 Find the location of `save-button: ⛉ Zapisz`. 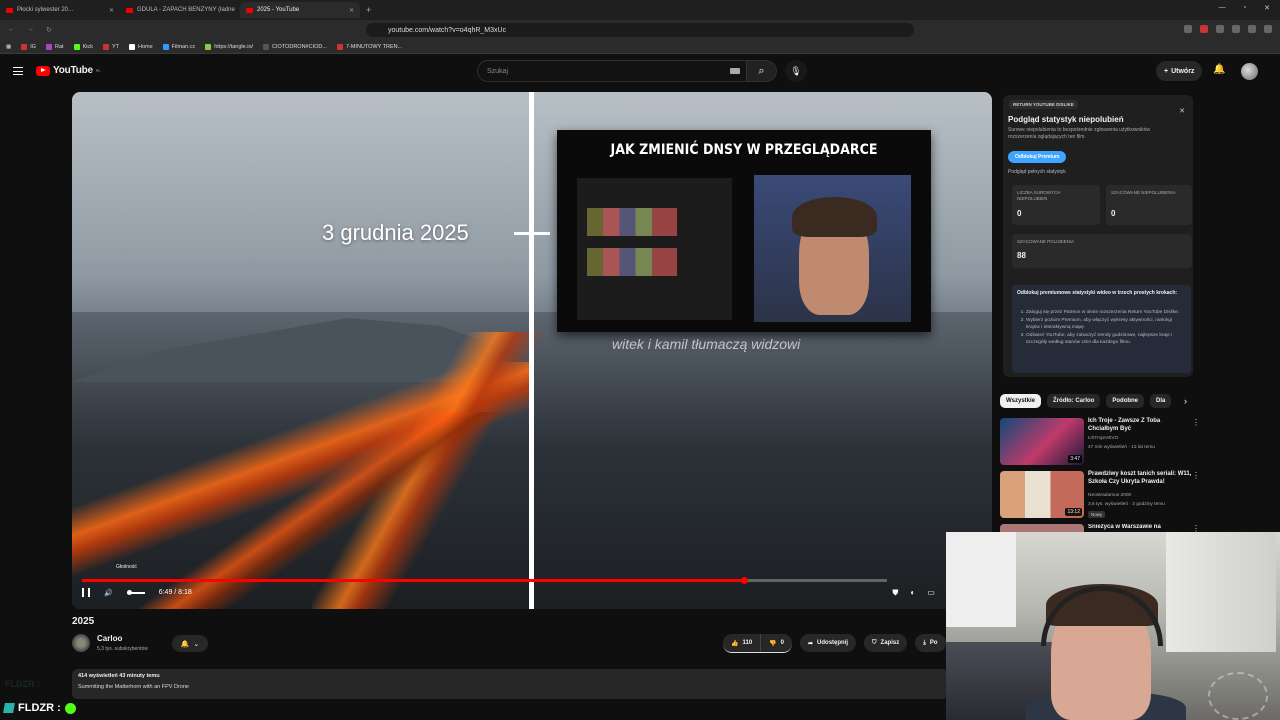

save-button: ⛉ Zapisz is located at coordinates (886, 643).